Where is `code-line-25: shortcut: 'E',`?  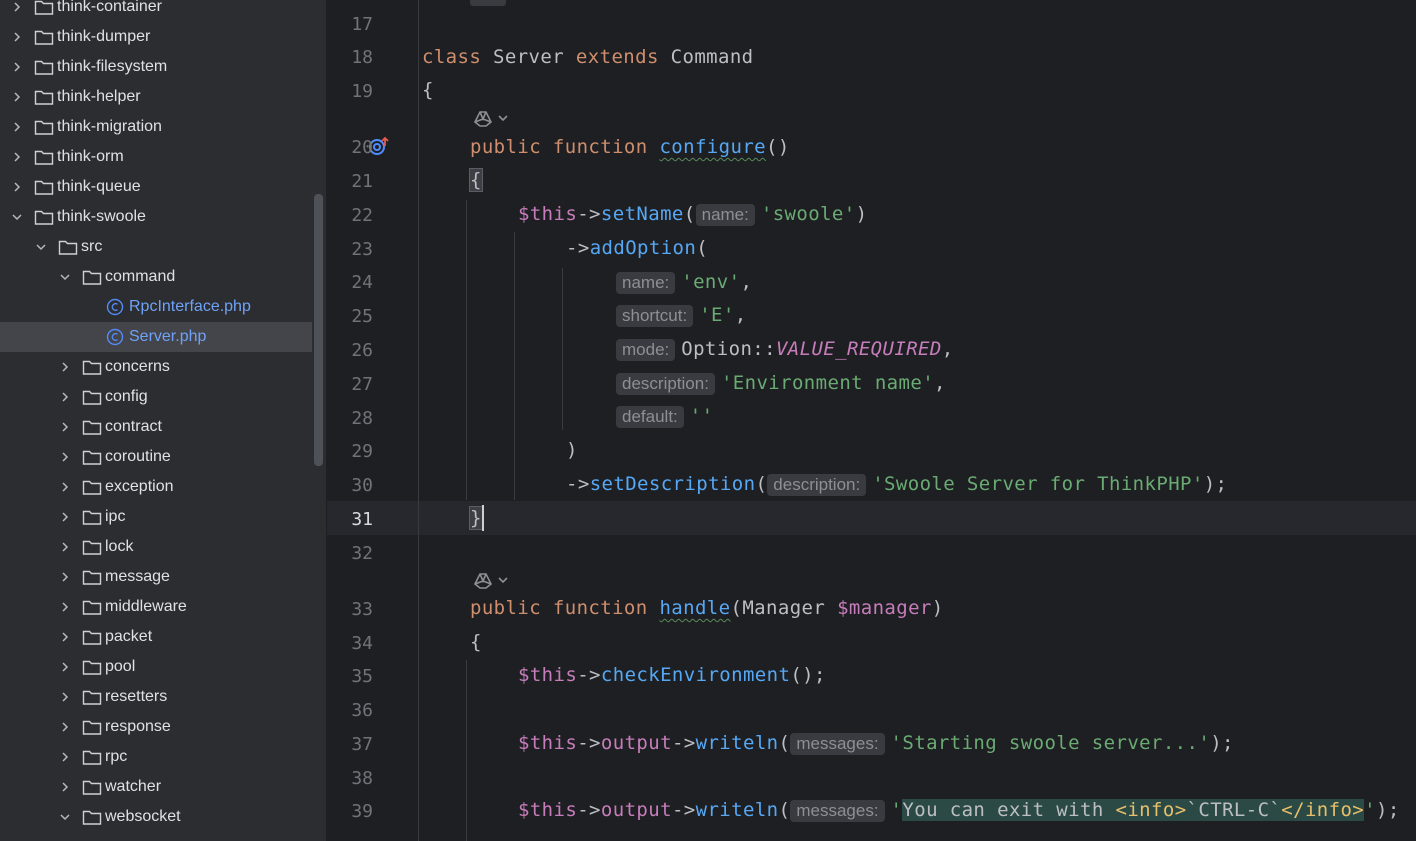 code-line-25: shortcut: 'E', is located at coordinates (681, 315).